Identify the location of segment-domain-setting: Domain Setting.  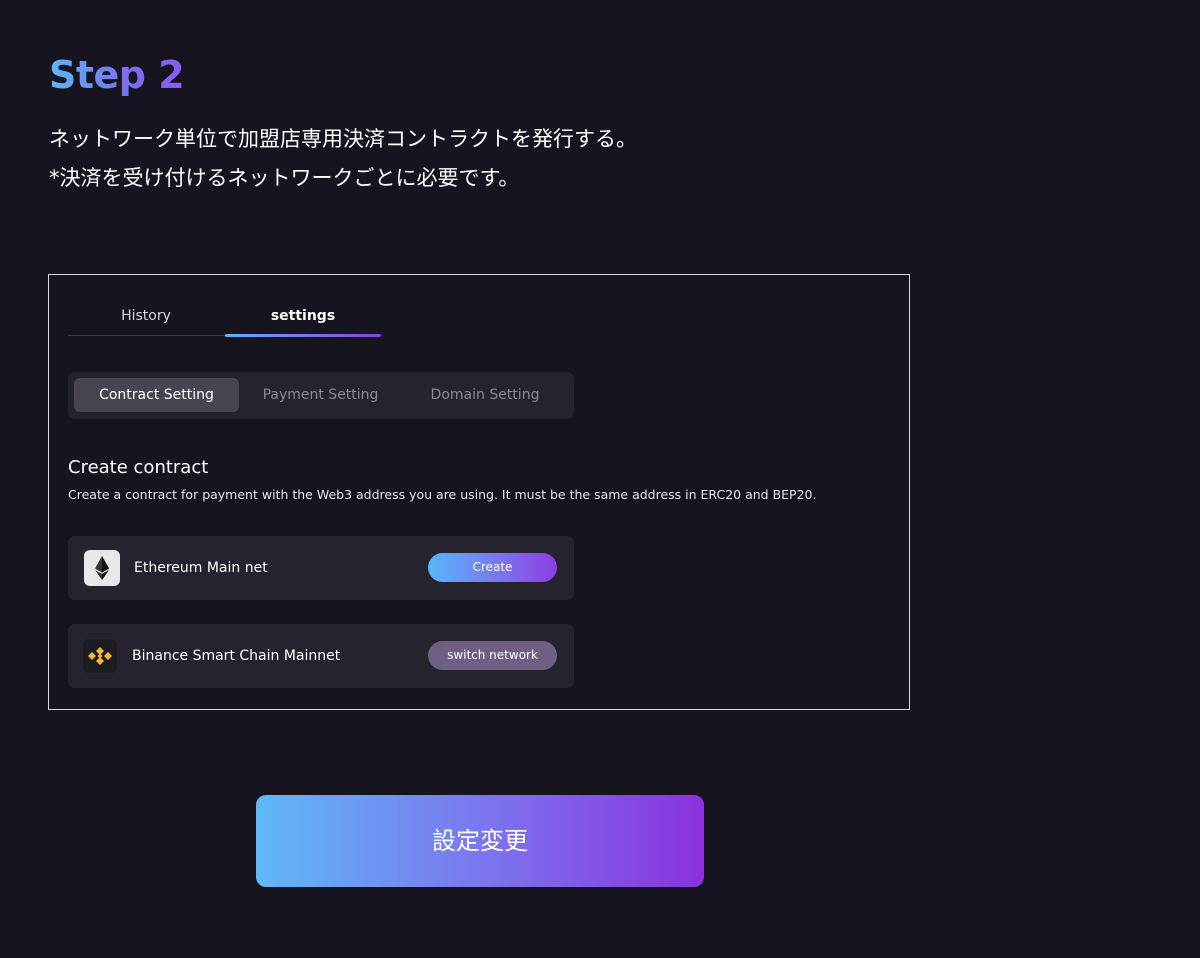
(485, 395).